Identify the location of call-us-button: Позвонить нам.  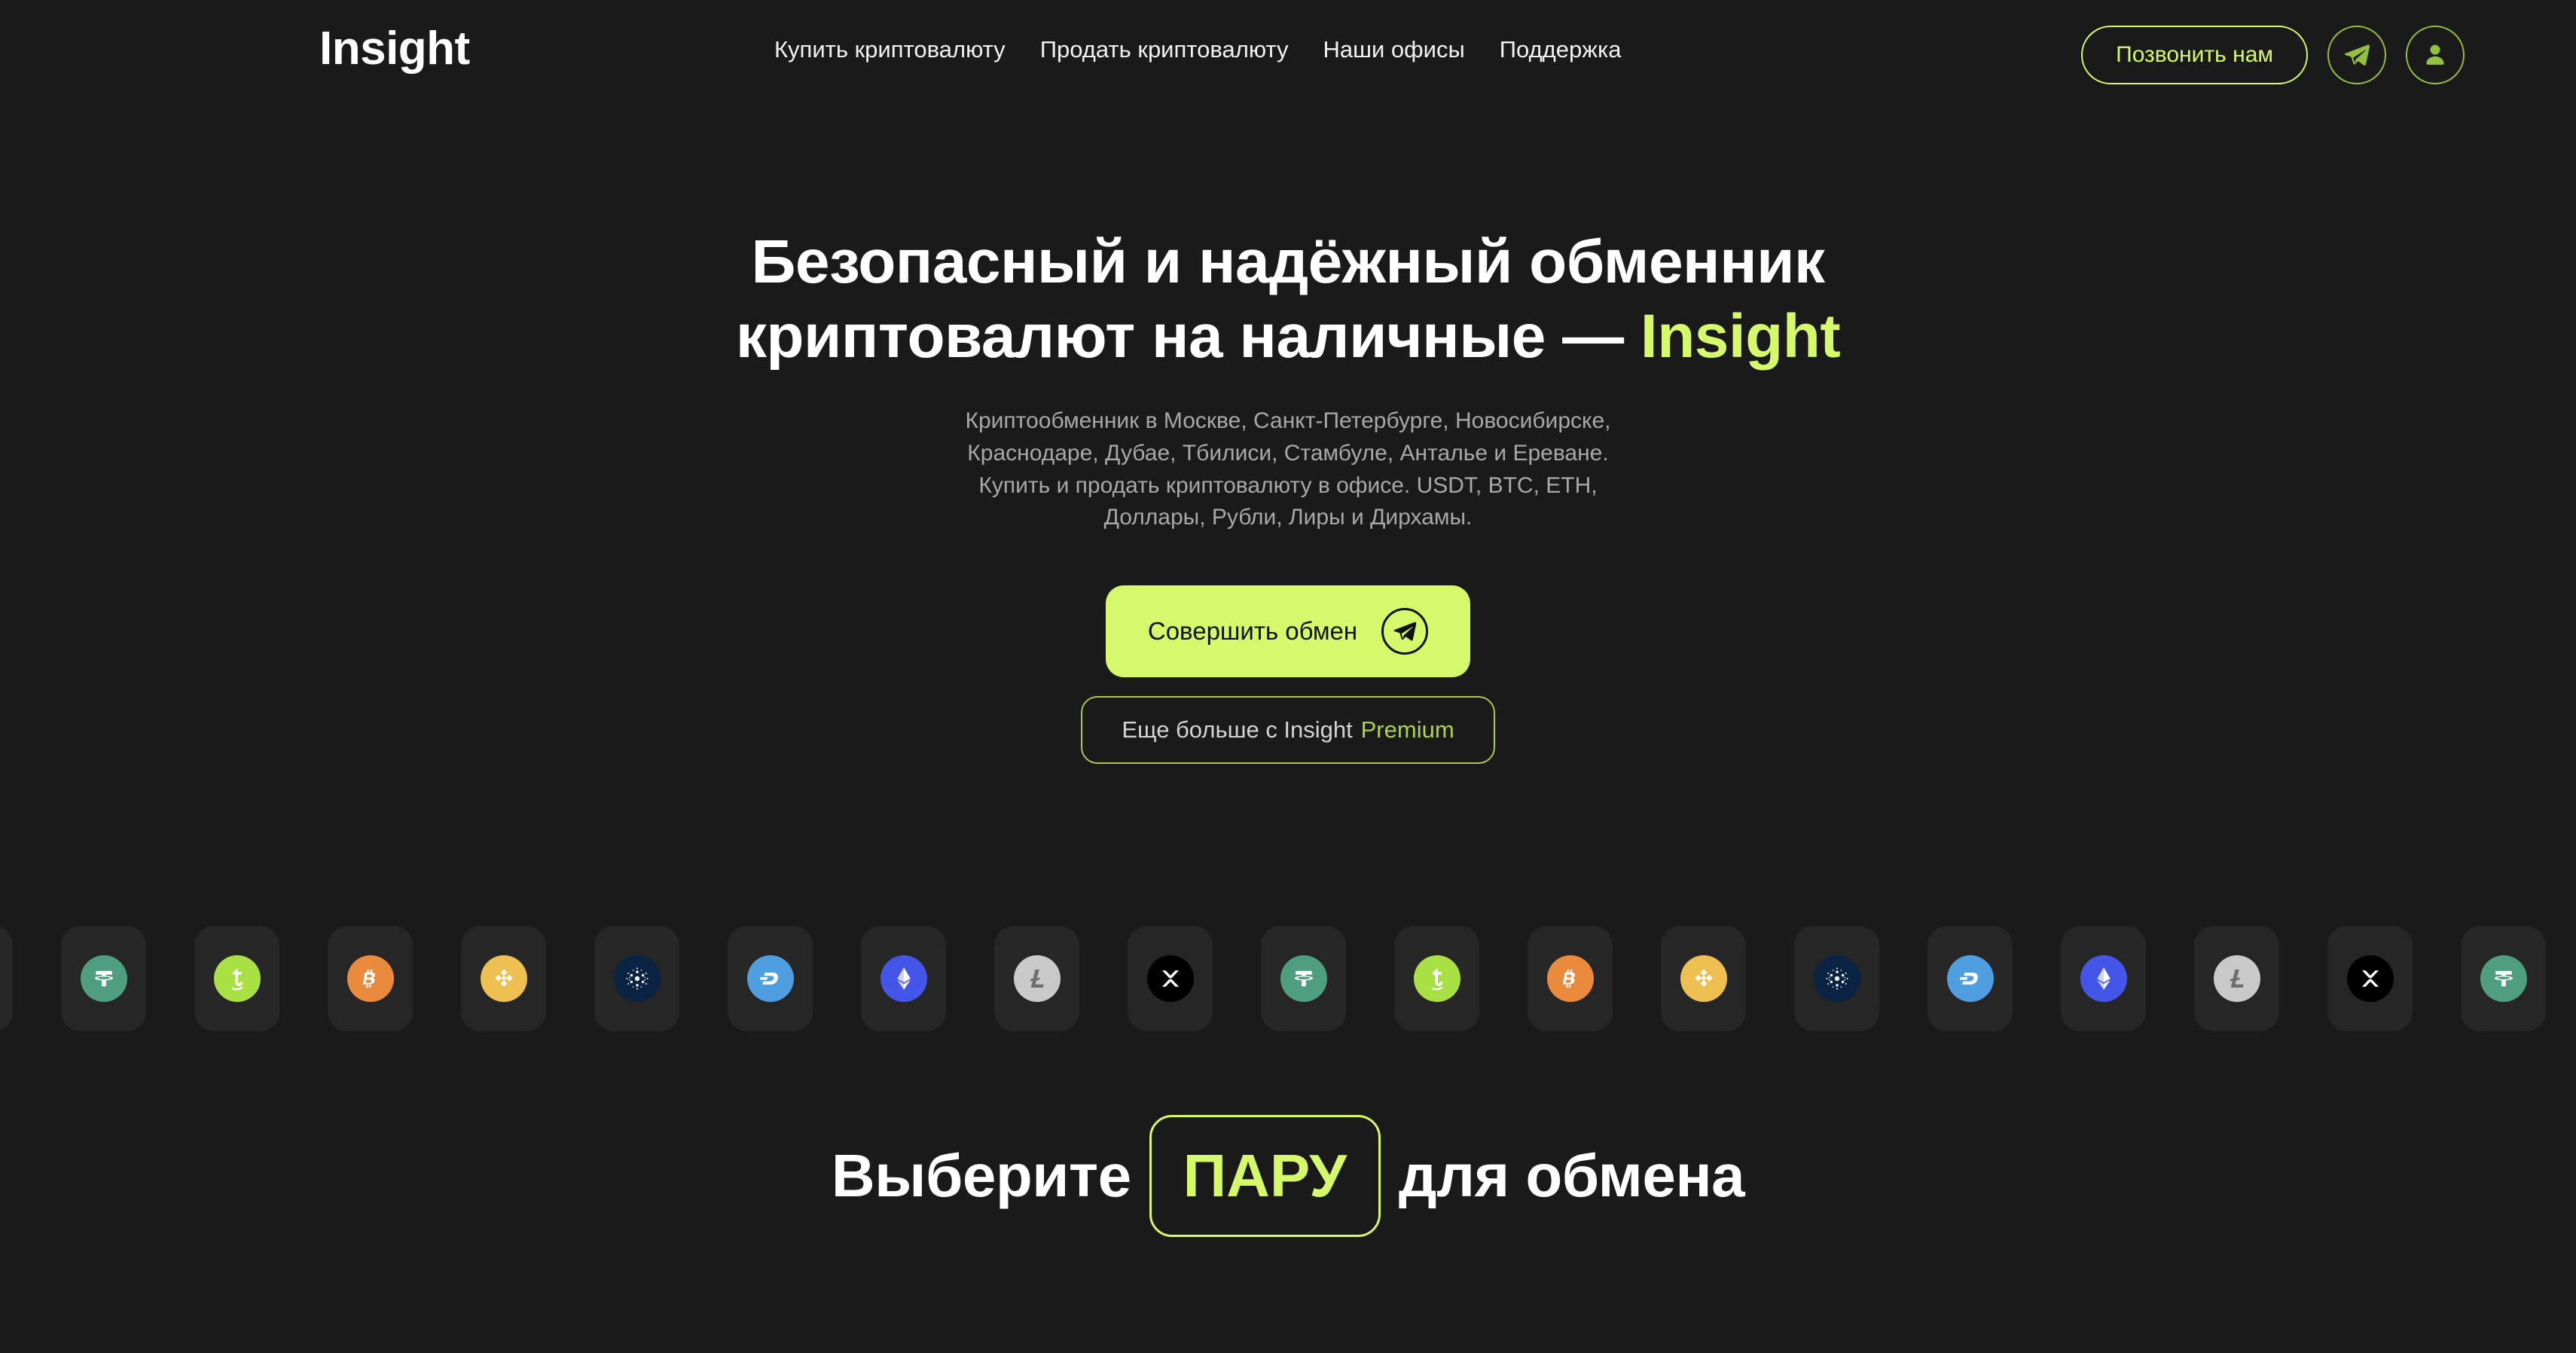
(2195, 55).